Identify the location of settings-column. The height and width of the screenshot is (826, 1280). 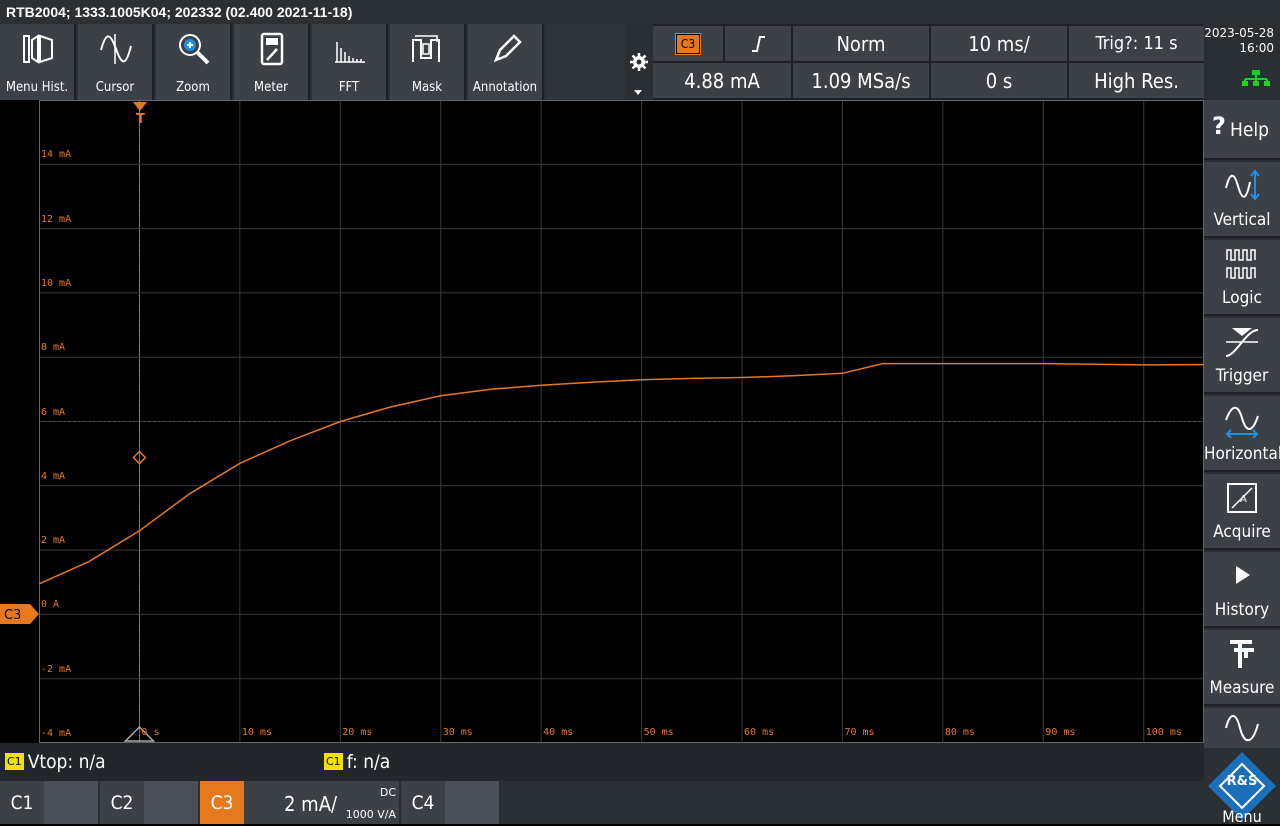
(639, 62).